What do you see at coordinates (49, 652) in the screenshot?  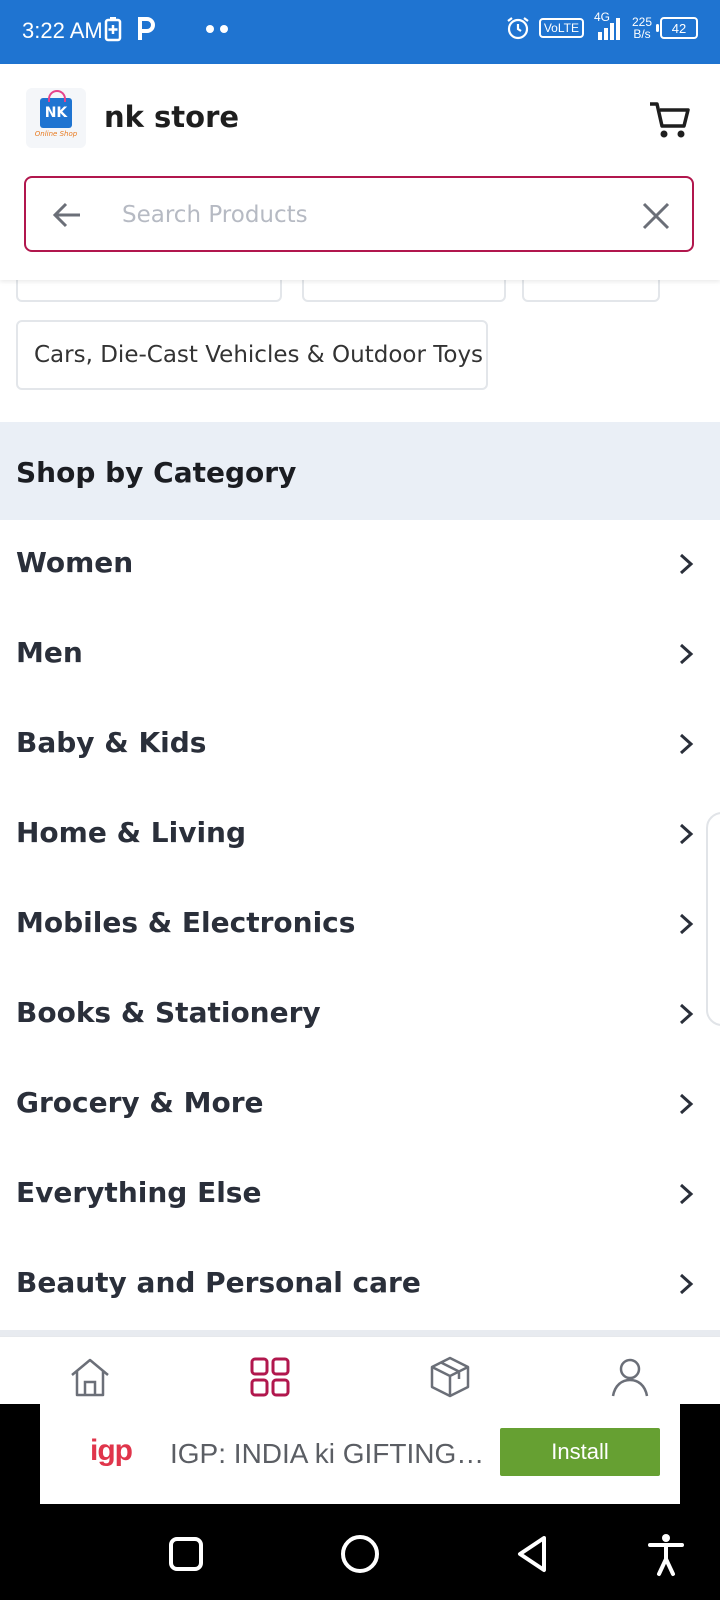 I see `category-label: Men` at bounding box center [49, 652].